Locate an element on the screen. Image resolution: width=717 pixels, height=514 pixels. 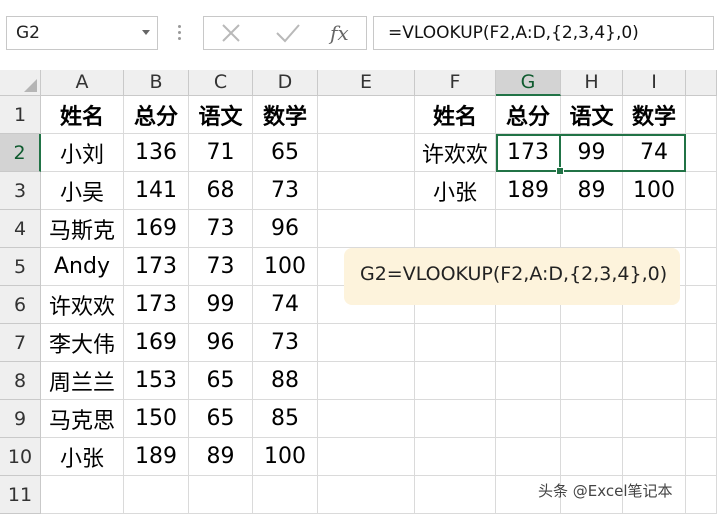
cell-h2: 99 is located at coordinates (592, 153).